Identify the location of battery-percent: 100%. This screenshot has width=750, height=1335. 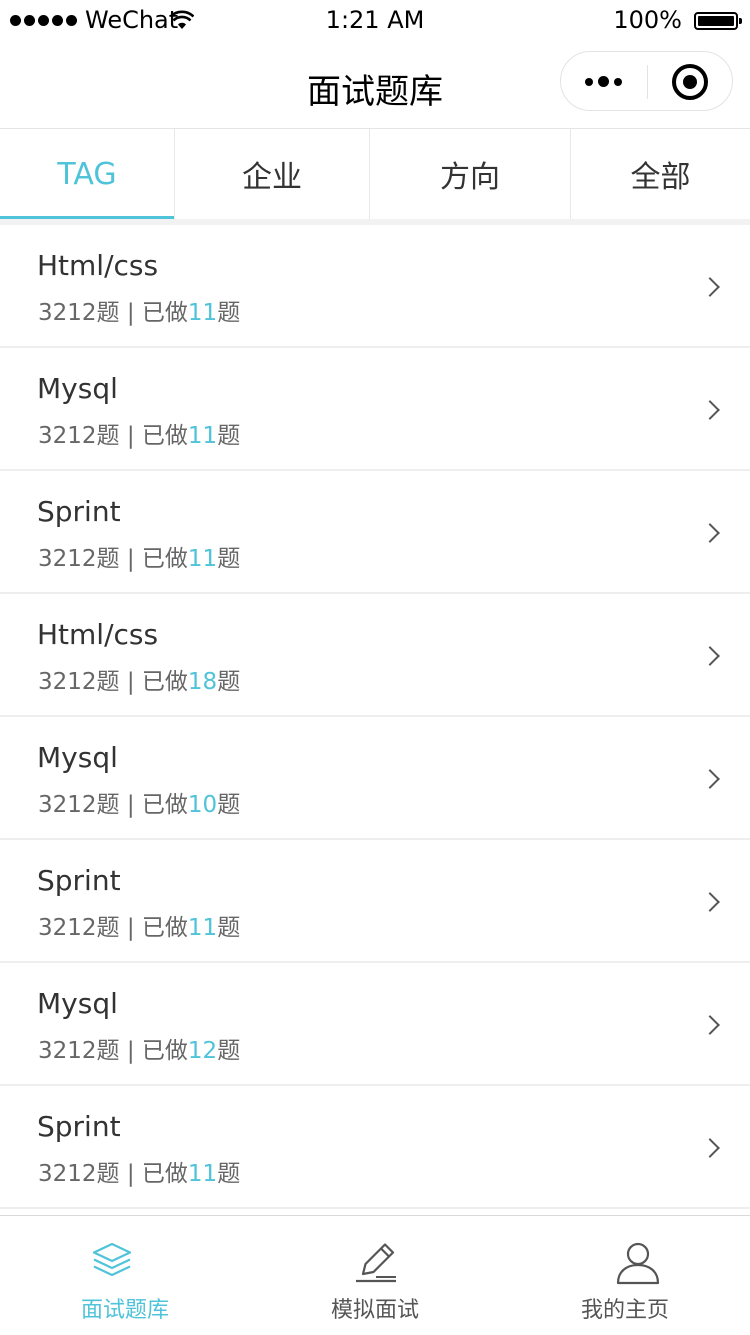
(647, 20).